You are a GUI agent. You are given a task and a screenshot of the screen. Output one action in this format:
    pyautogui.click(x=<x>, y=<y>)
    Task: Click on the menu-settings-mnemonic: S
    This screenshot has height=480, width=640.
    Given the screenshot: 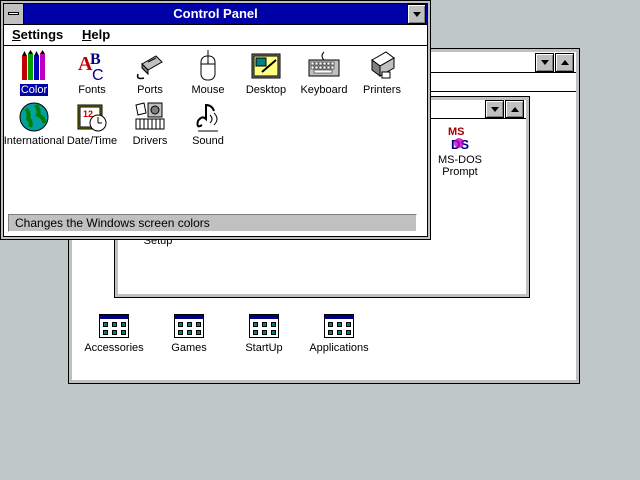 What is the action you would take?
    pyautogui.click(x=16, y=34)
    